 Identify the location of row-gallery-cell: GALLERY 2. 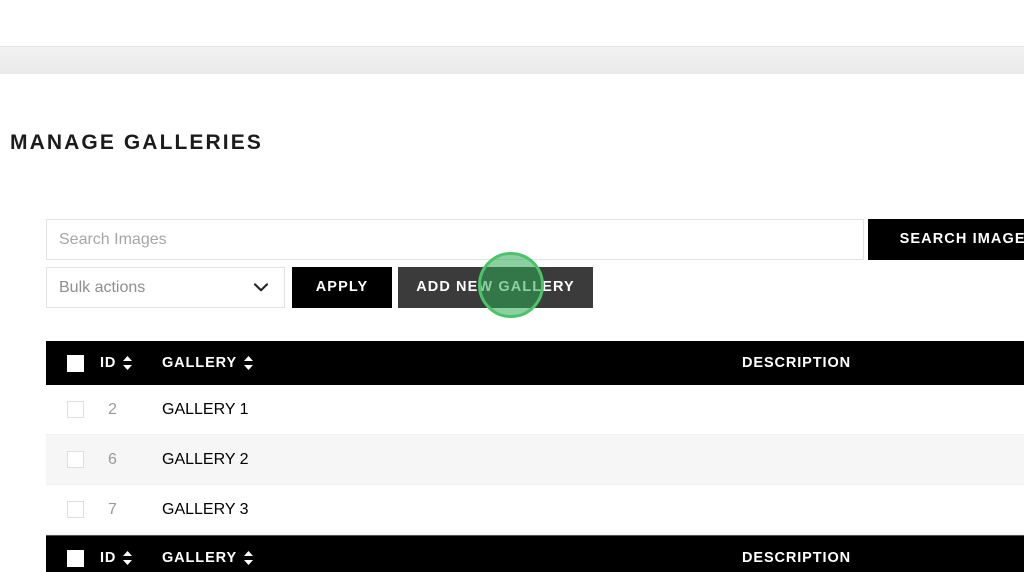
(452, 460).